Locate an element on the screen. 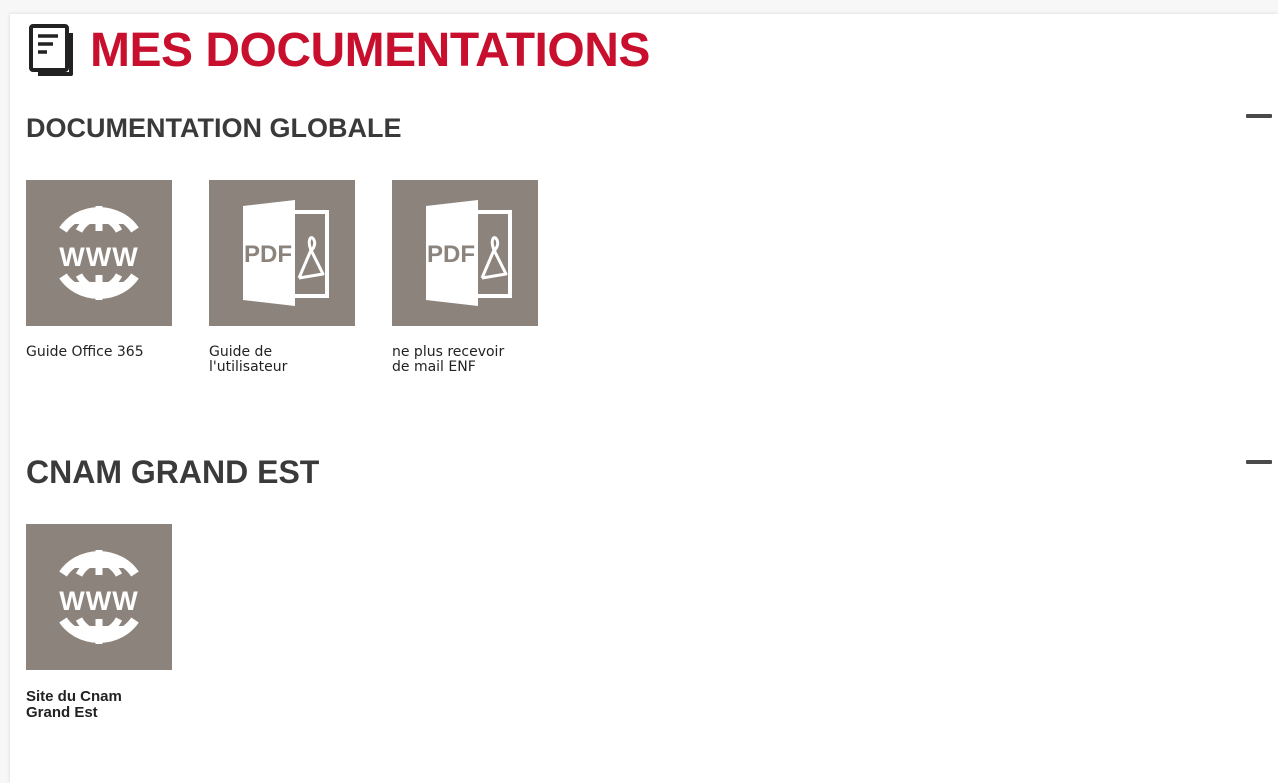  page-title: MES DOCUMENTATIONS is located at coordinates (370, 50).